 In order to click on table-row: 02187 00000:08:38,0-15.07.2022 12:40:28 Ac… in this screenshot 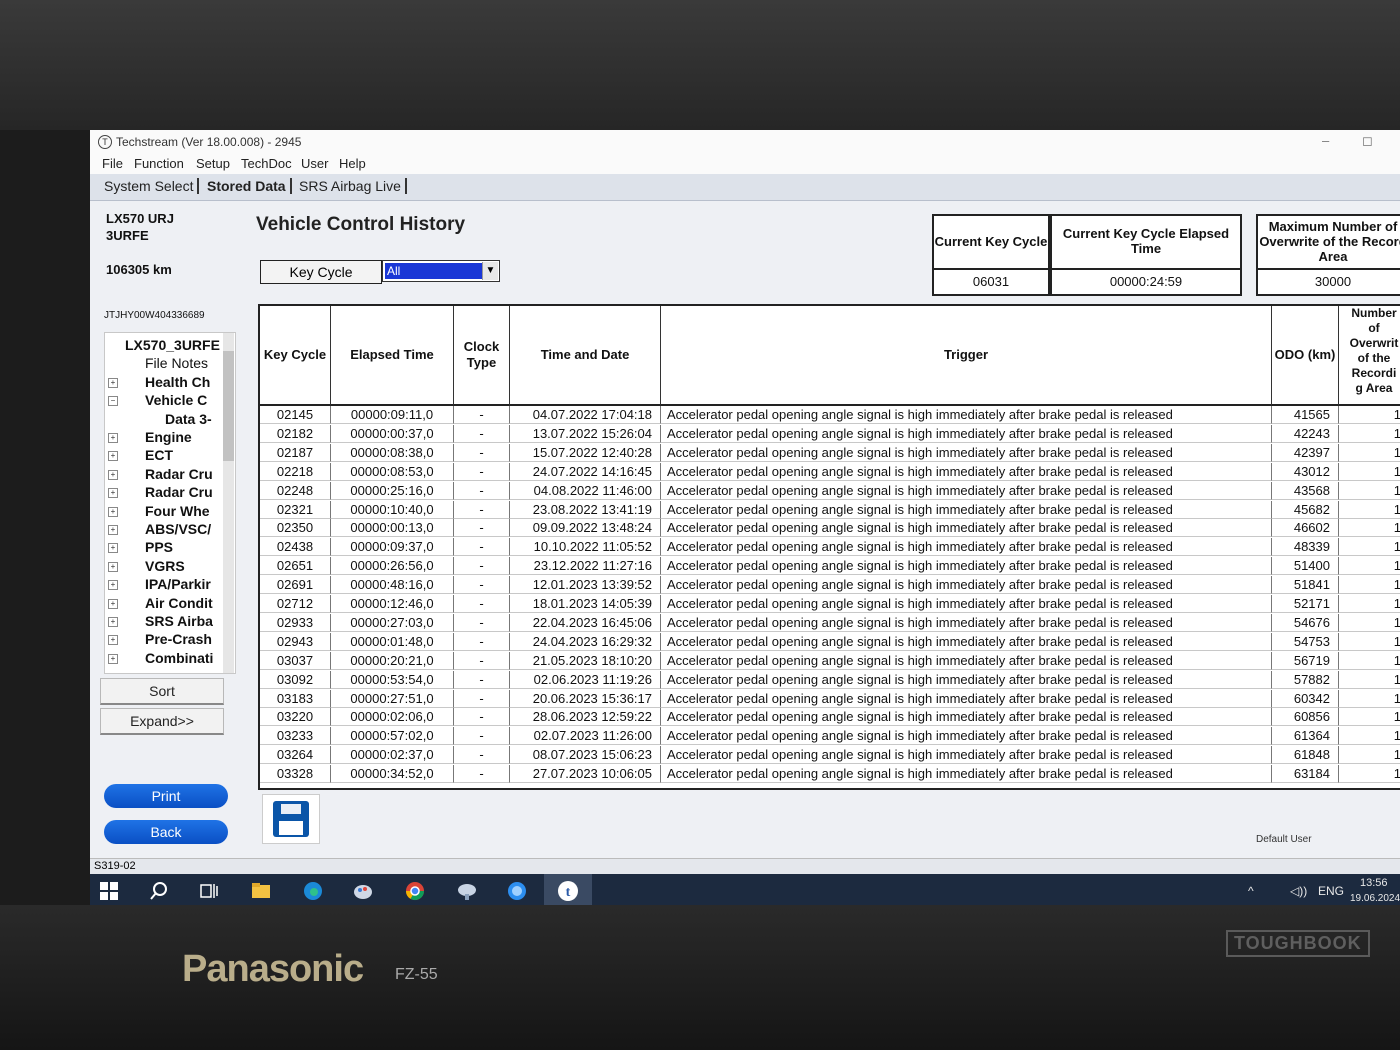, I will do `click(830, 452)`.